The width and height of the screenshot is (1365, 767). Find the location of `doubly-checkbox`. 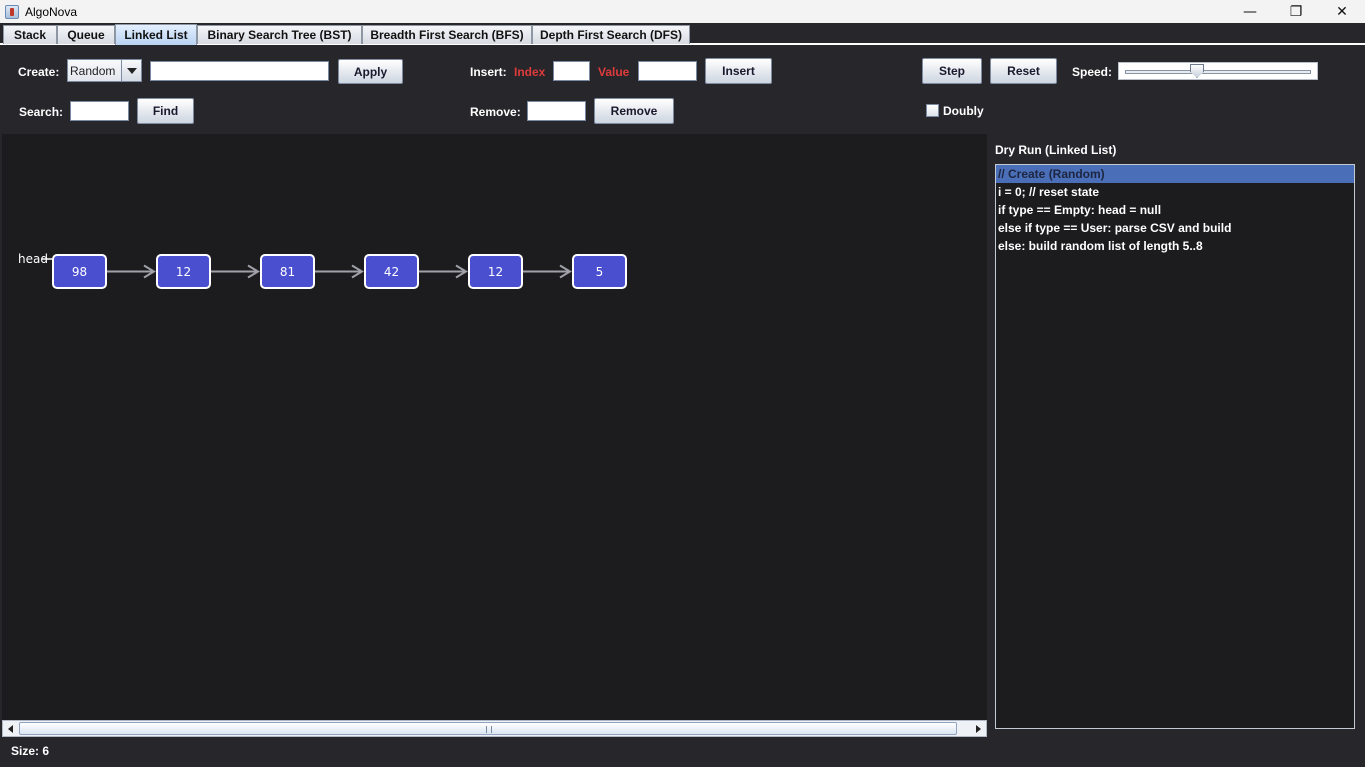

doubly-checkbox is located at coordinates (932, 110).